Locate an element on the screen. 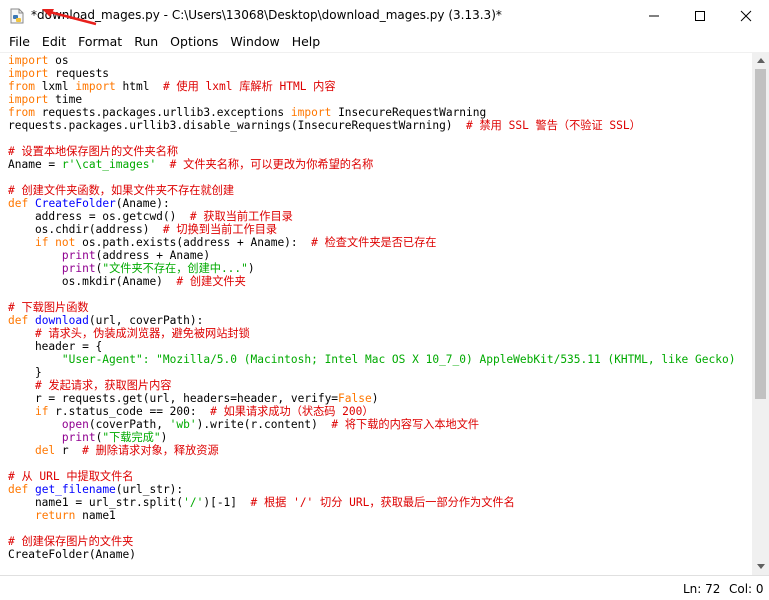 This screenshot has width=769, height=600. code-line: # 请求头，伪装成浏览器，避免被网站封锁 is located at coordinates (129, 333).